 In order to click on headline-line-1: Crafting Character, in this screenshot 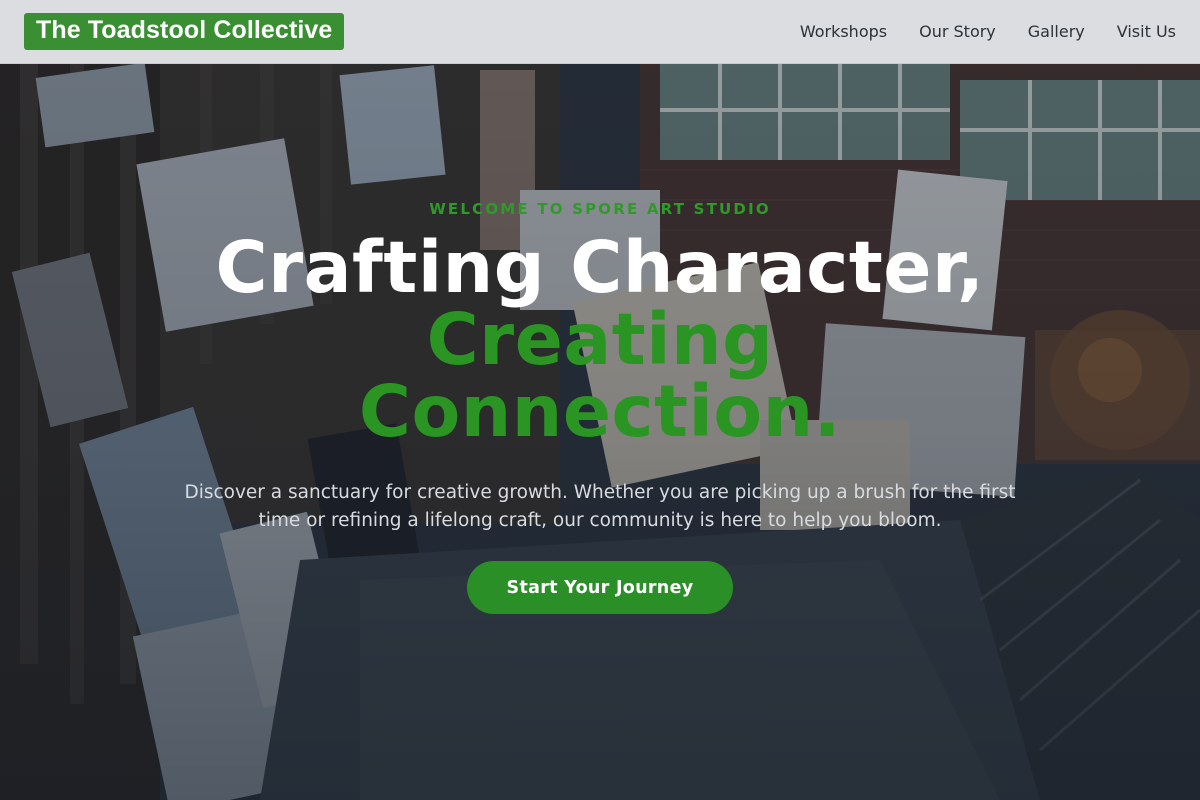, I will do `click(600, 267)`.